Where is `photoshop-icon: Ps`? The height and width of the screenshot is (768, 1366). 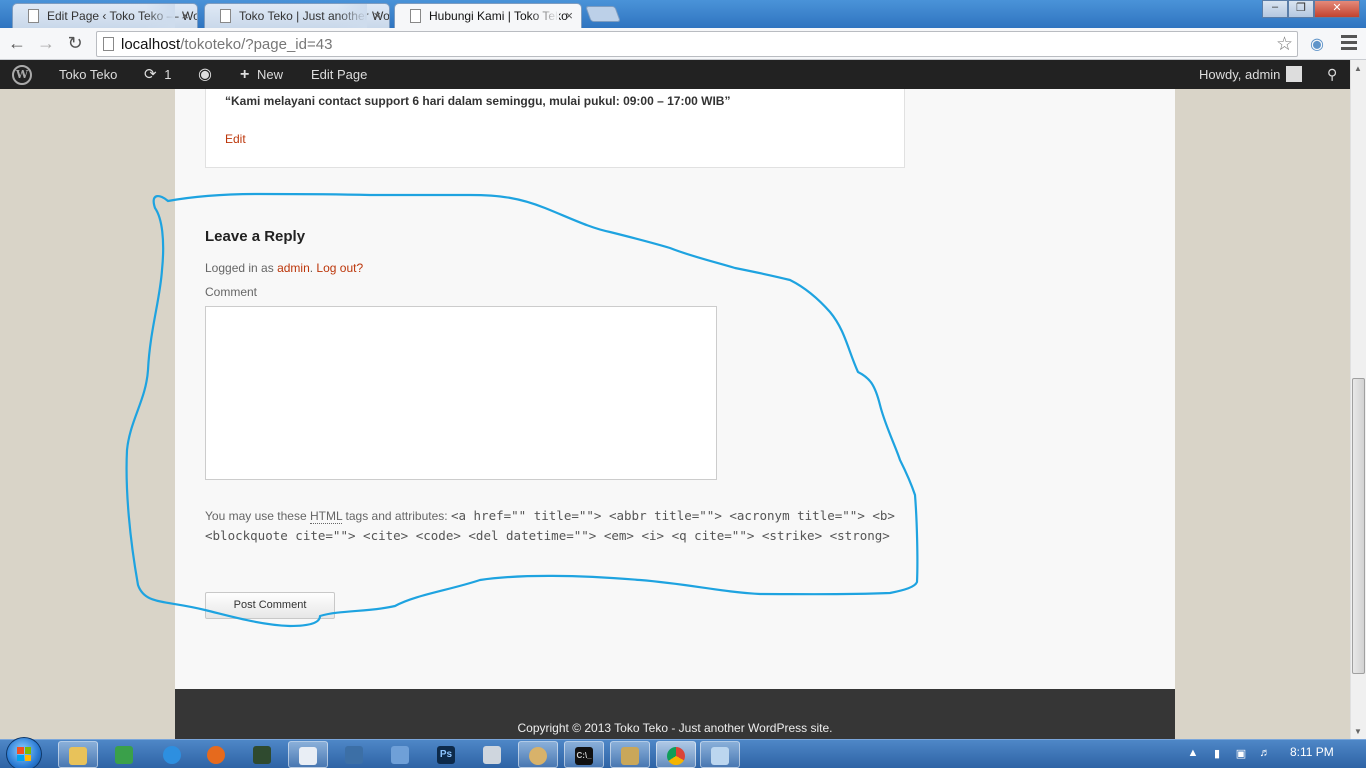
photoshop-icon: Ps is located at coordinates (446, 754).